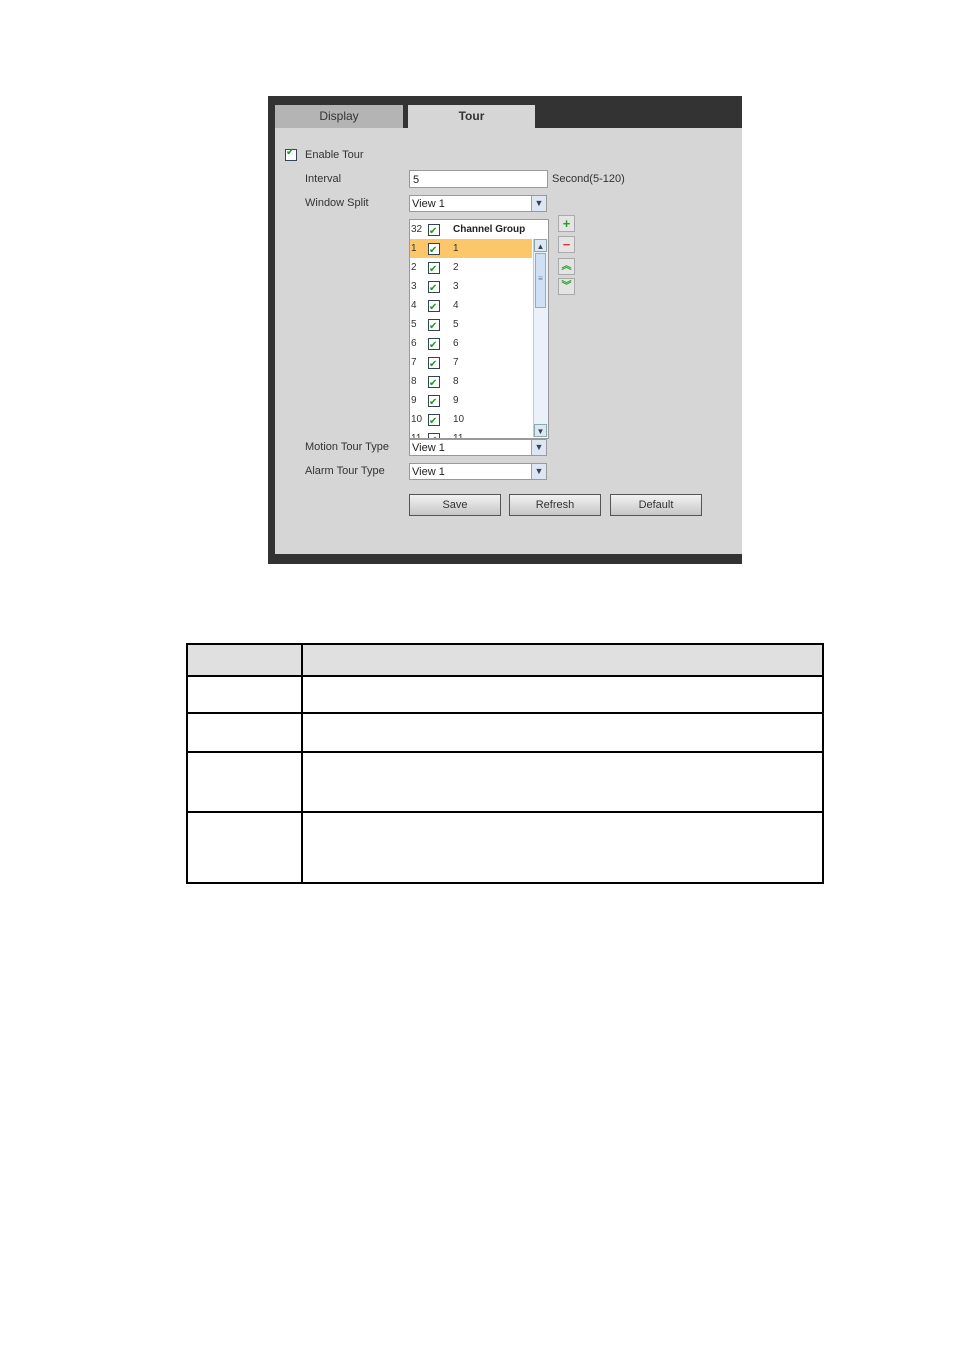  Describe the element at coordinates (414, 305) in the screenshot. I see `channel-index: 4` at that location.